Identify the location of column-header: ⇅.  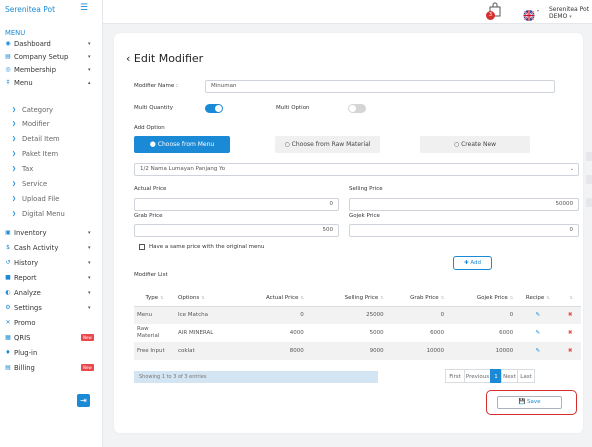
(570, 298).